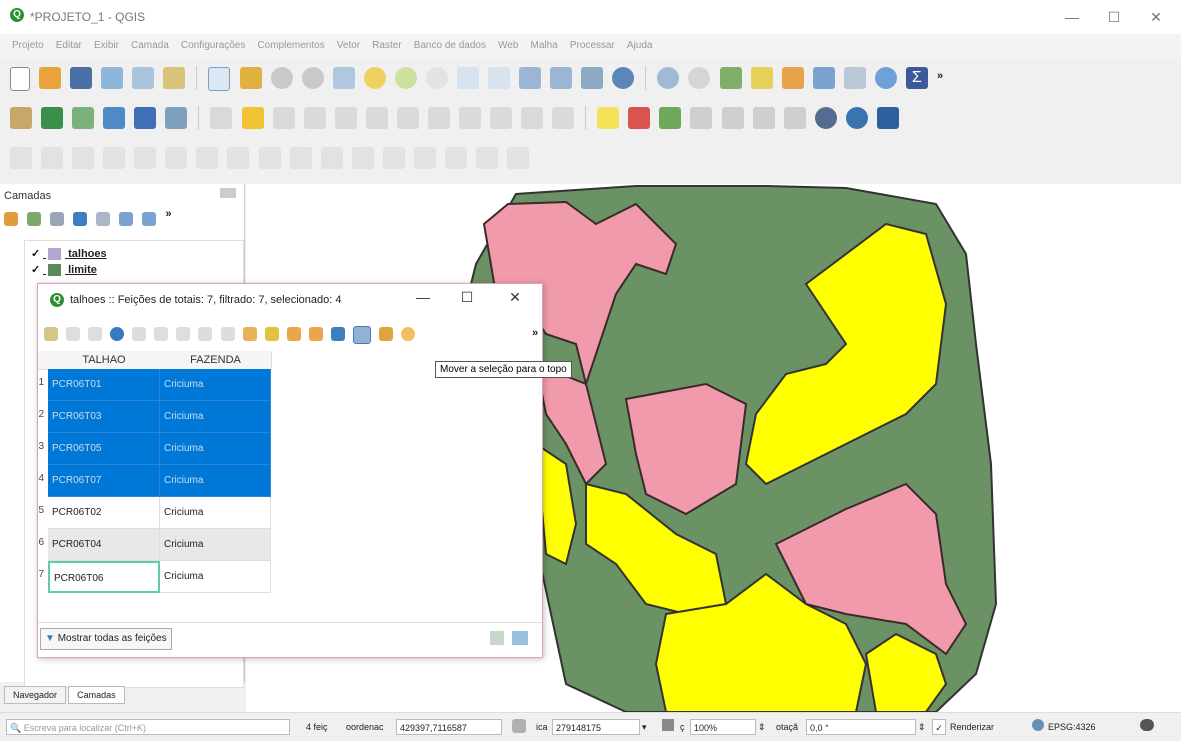 The image size is (1181, 741). Describe the element at coordinates (104, 360) in the screenshot. I see `column-header-talhao: TALHAO` at that location.